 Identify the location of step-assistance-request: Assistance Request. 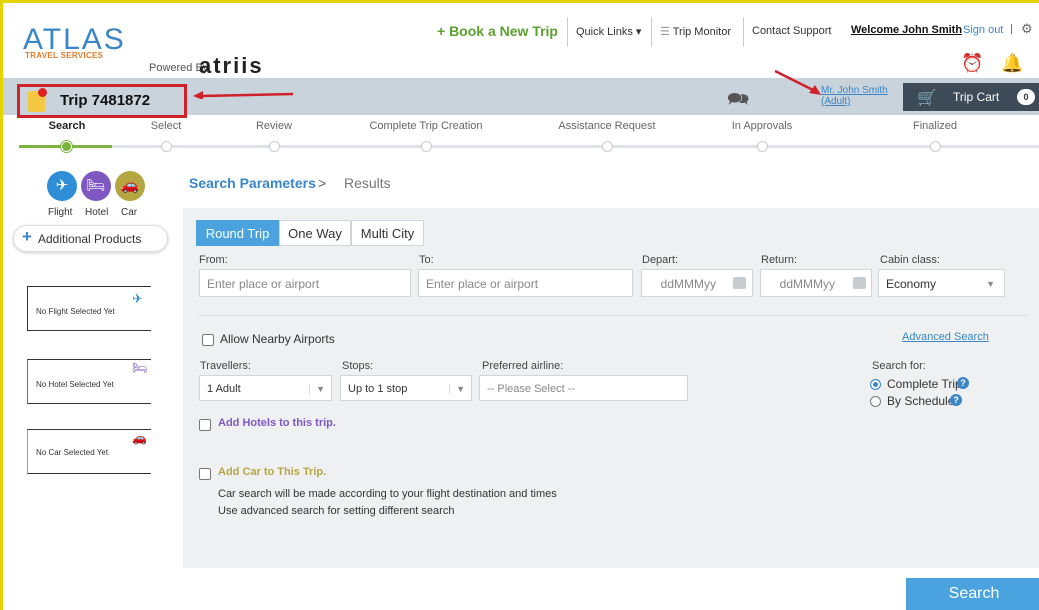
(607, 126).